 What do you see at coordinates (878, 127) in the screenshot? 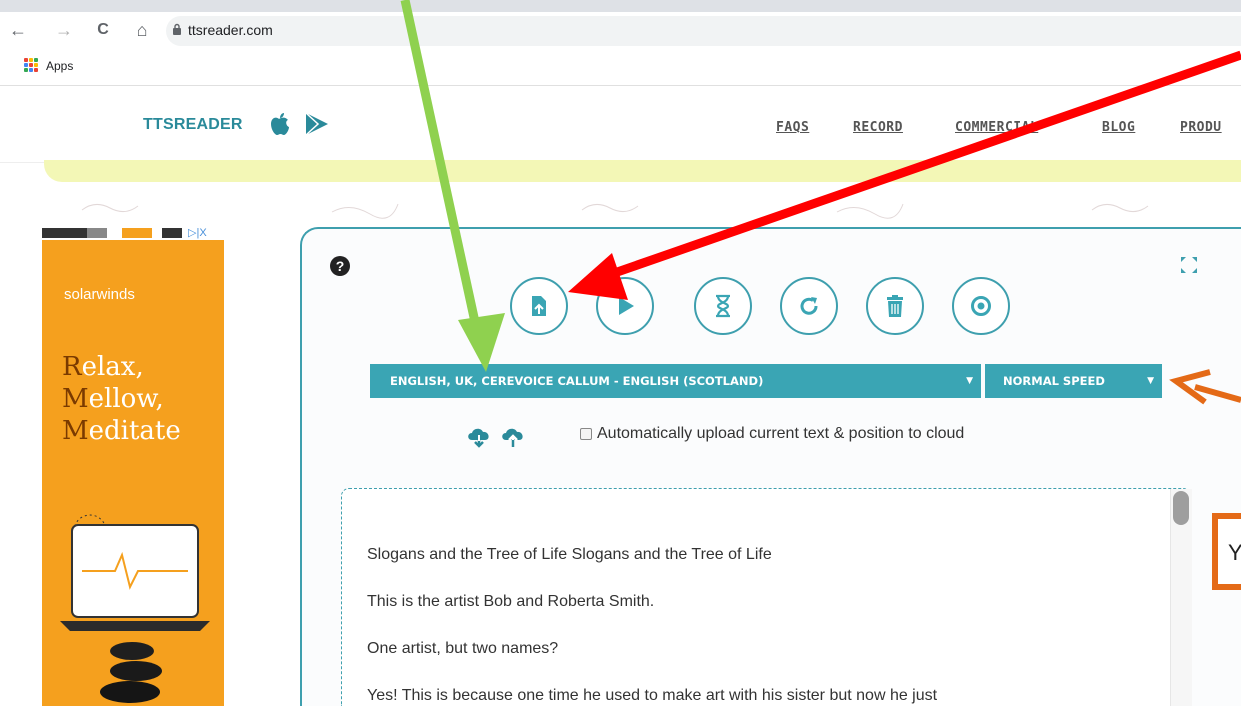
I see `nav-record: RECORD` at bounding box center [878, 127].